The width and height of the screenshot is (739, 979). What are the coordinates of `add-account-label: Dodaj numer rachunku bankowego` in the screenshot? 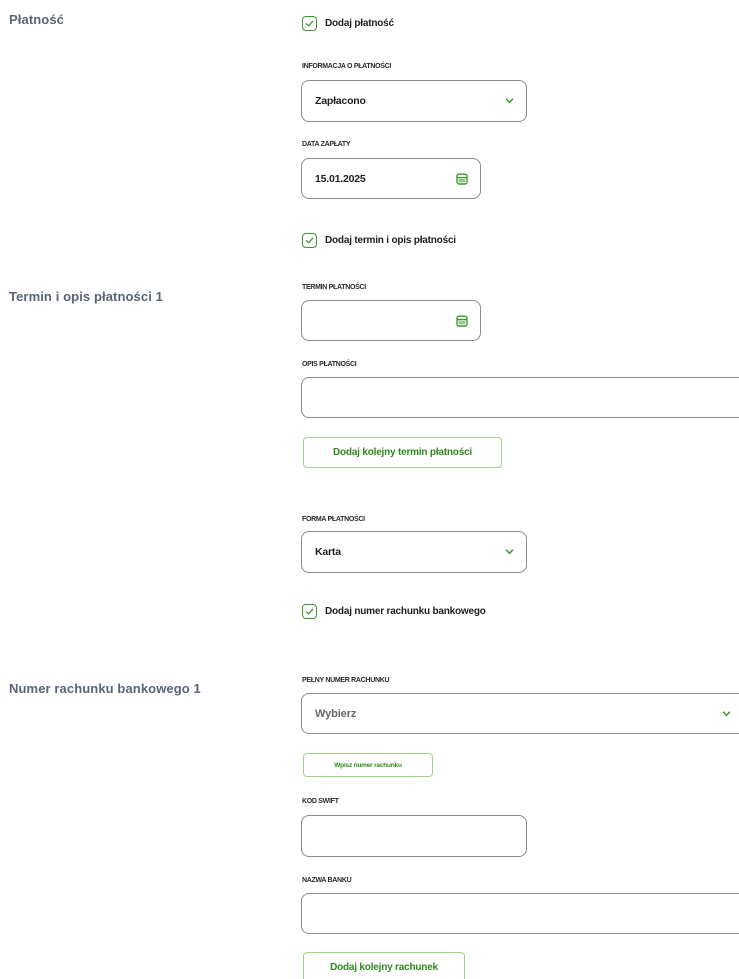 It's located at (405, 611).